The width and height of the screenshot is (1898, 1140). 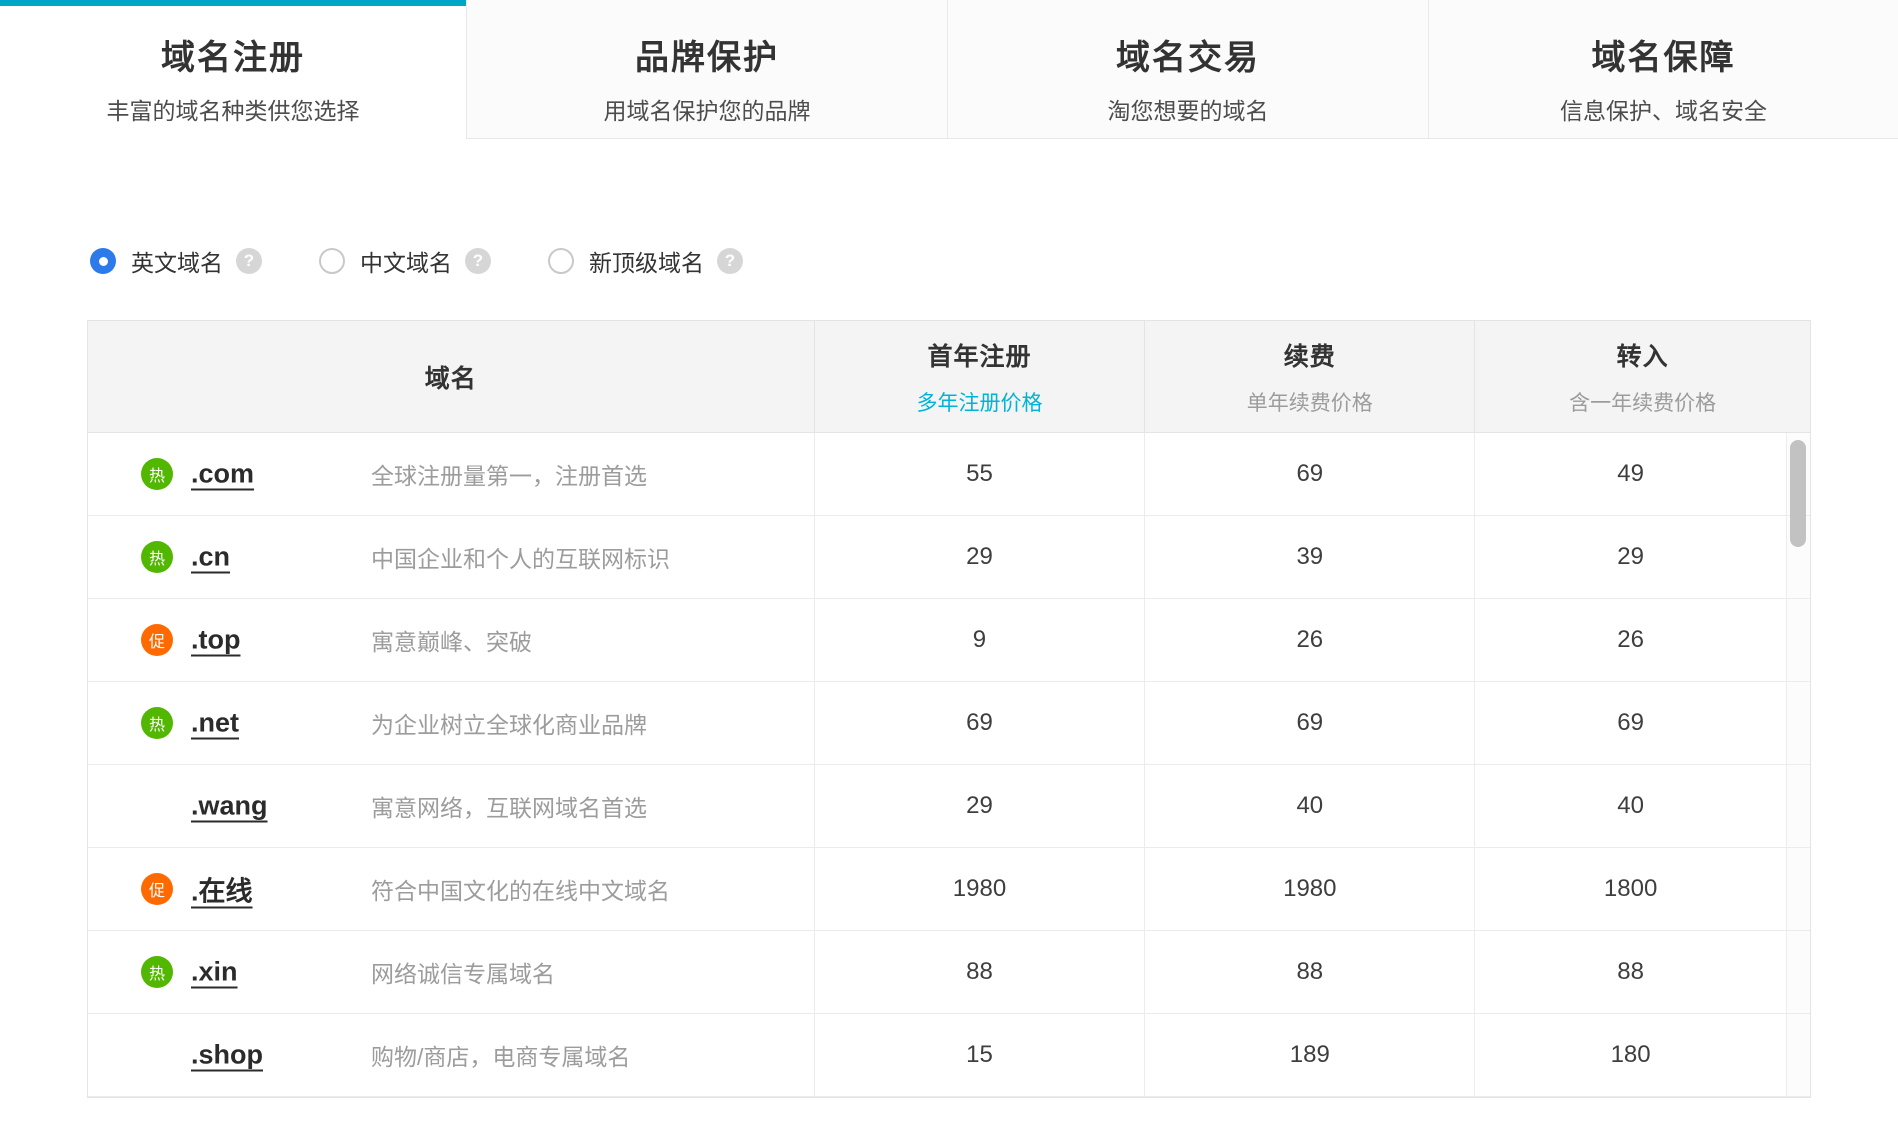 I want to click on domain-description: 符合中国文化的在线中文域名, so click(x=520, y=891).